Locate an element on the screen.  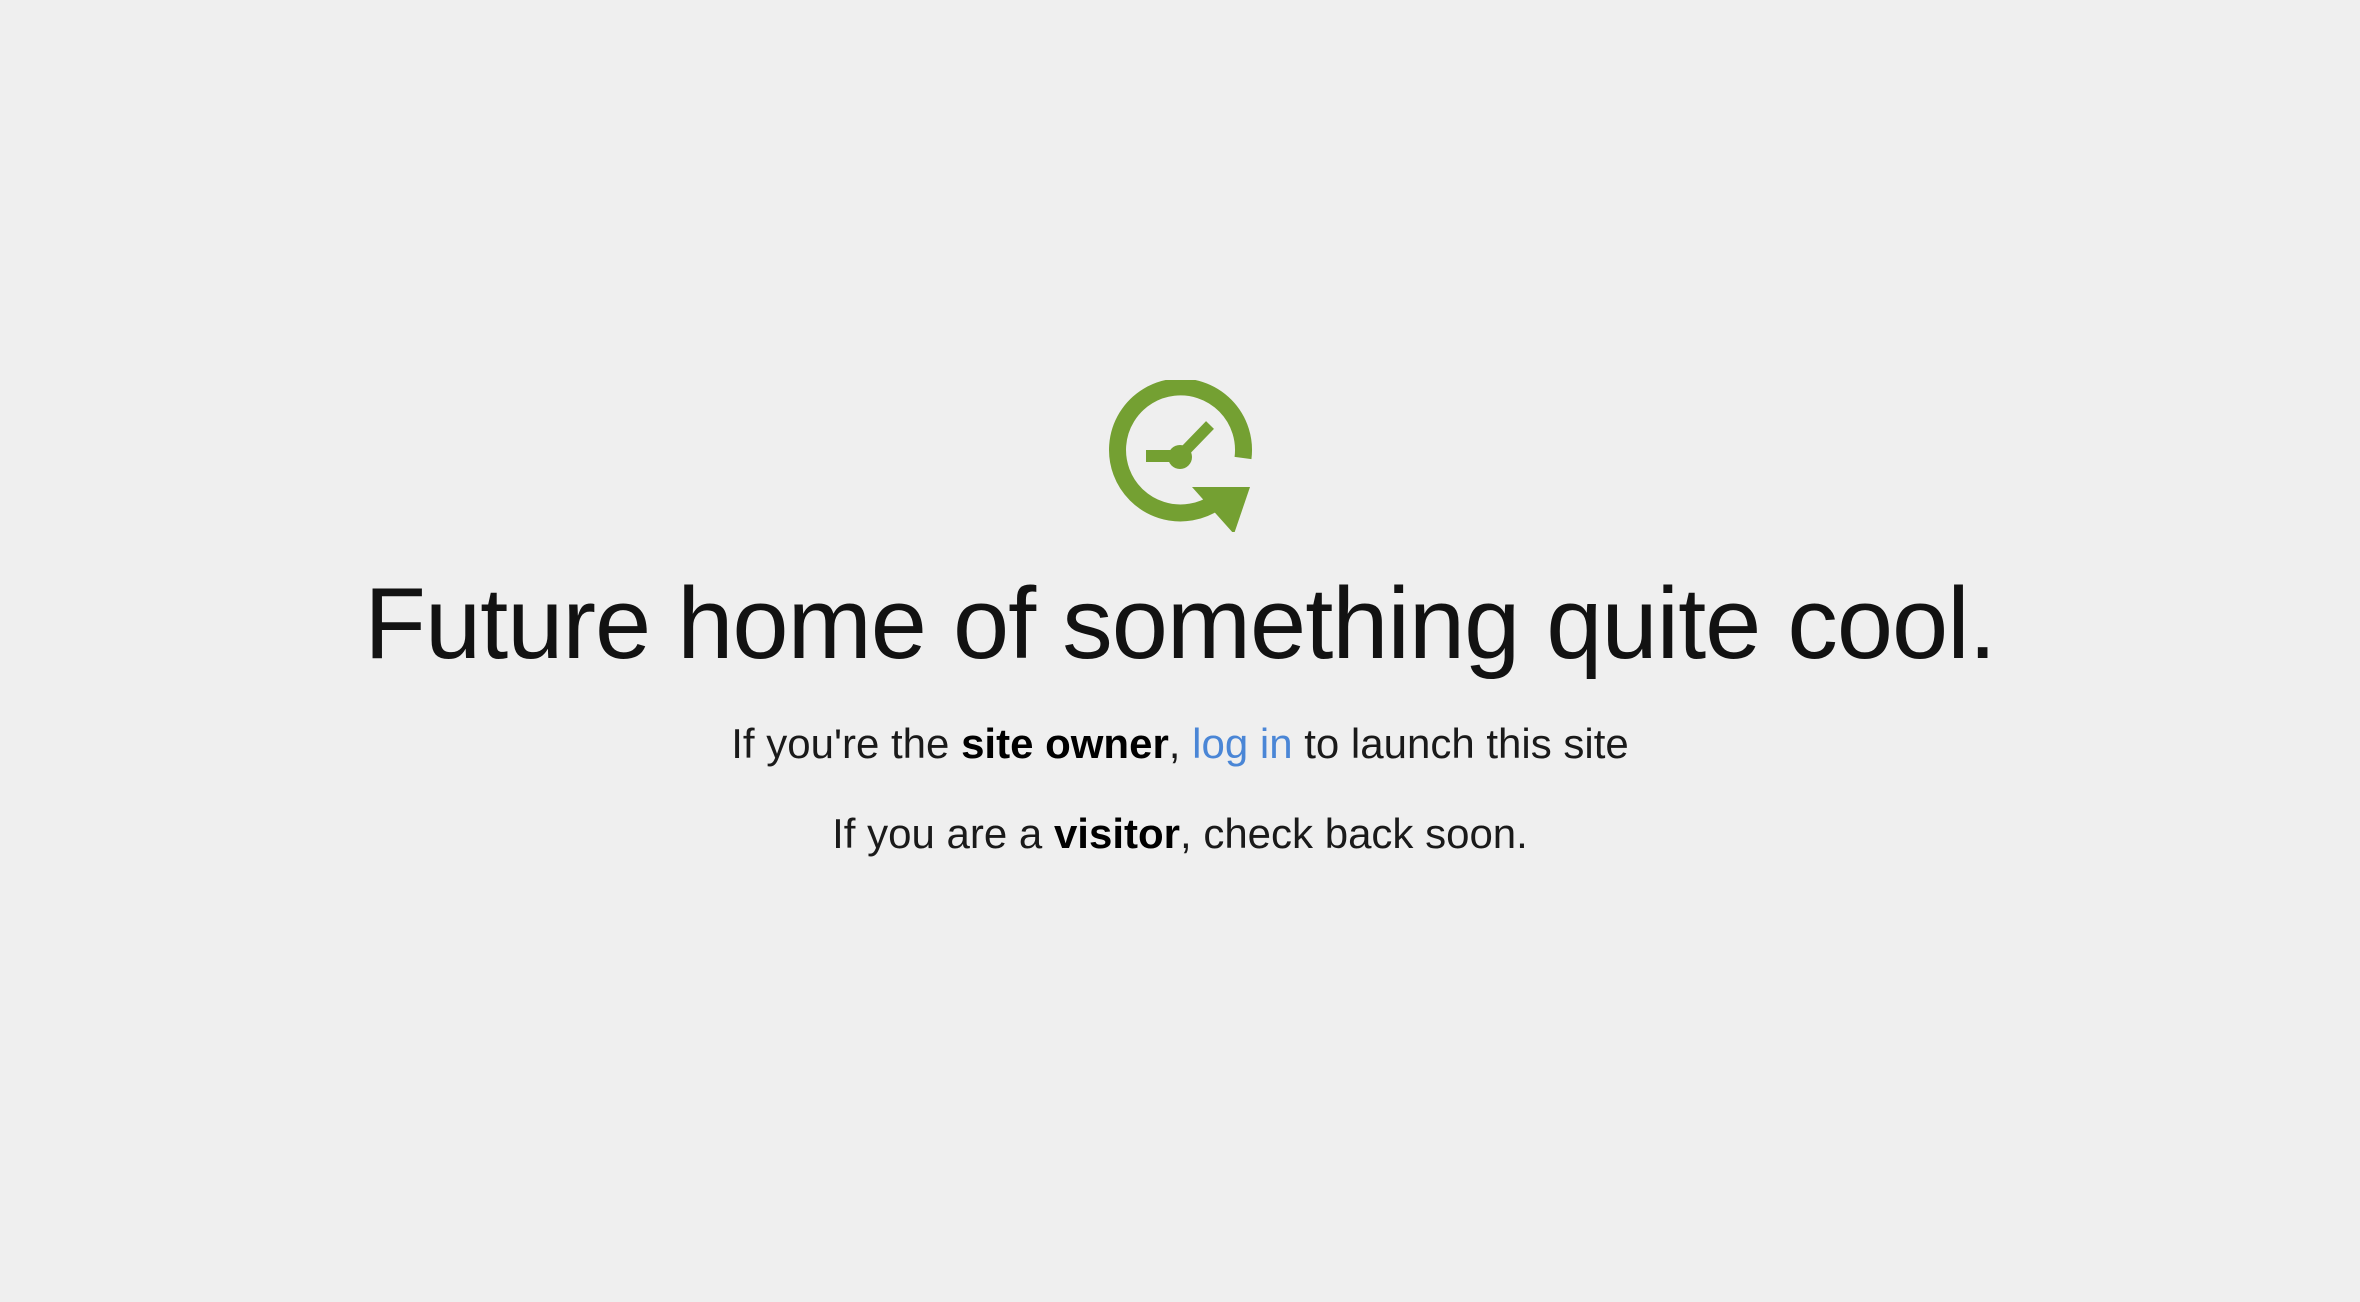
visitor-message: If you are a visitor, check back soon. is located at coordinates (1180, 834).